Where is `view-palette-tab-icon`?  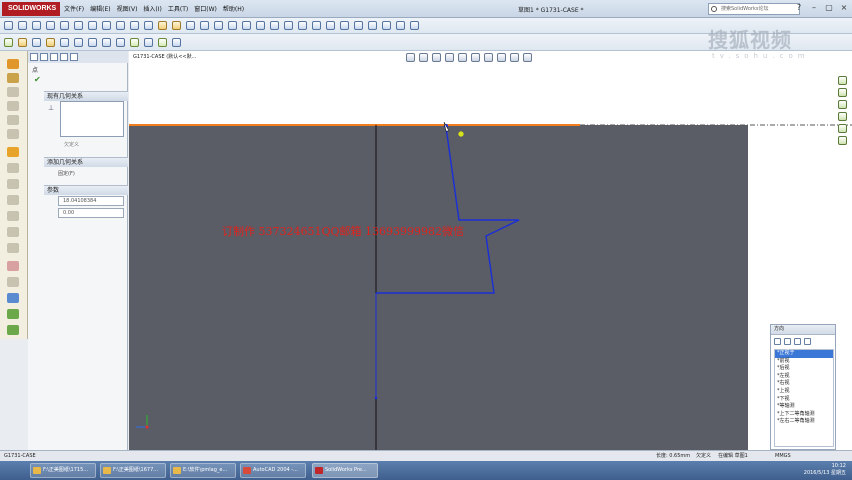 view-palette-tab-icon is located at coordinates (842, 116).